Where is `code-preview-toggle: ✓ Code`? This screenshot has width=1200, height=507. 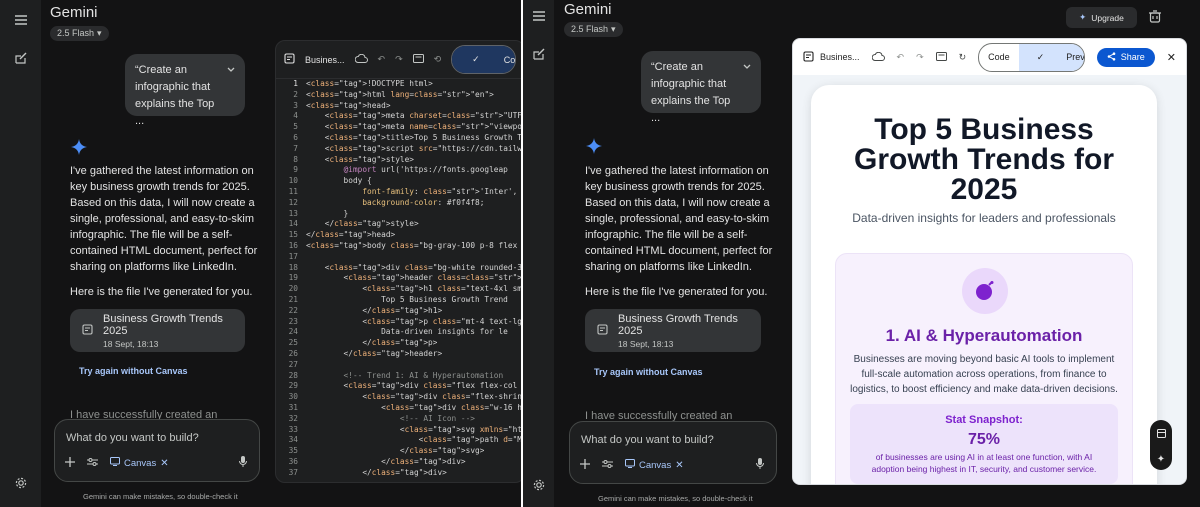 code-preview-toggle: ✓ Code is located at coordinates (483, 59).